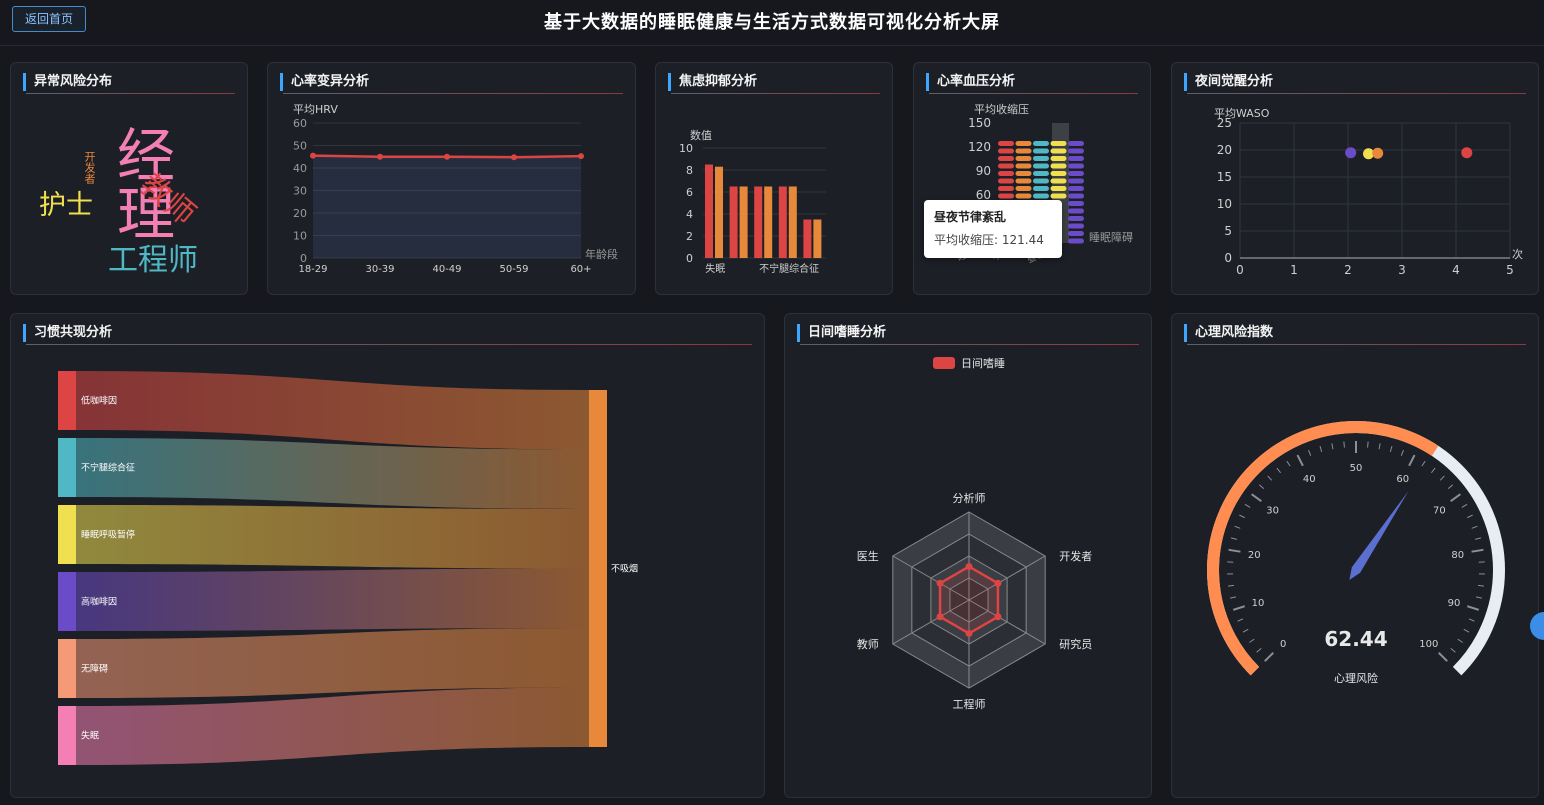 The height and width of the screenshot is (805, 1544). I want to click on waso-panel: 夜间觉醒分析 平均WASO 0 5 10 15 20 25 0 1 2 3 4 5 次, so click(1355, 178).